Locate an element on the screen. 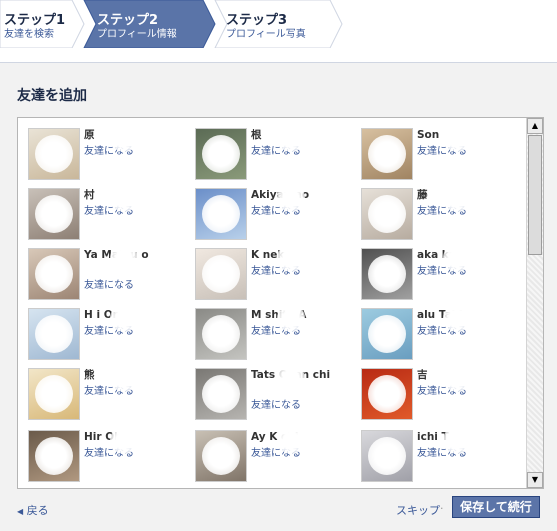 This screenshot has width=557, height=531. save-and-continue-button: 保存して続行 is located at coordinates (496, 507).